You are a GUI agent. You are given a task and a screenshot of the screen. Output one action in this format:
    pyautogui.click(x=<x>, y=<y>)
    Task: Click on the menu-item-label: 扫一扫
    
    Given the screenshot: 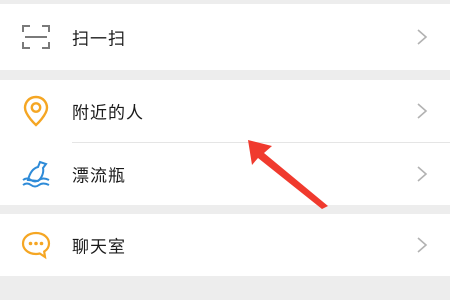 What is the action you would take?
    pyautogui.click(x=99, y=39)
    